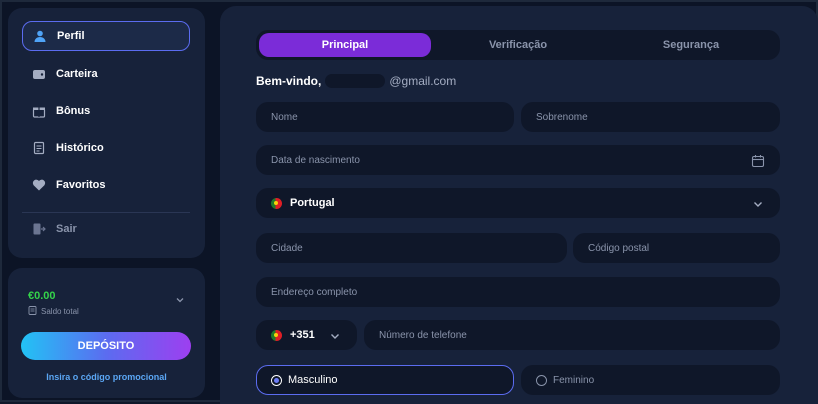 This screenshot has width=818, height=404. I want to click on country-select: Portugal, so click(518, 203).